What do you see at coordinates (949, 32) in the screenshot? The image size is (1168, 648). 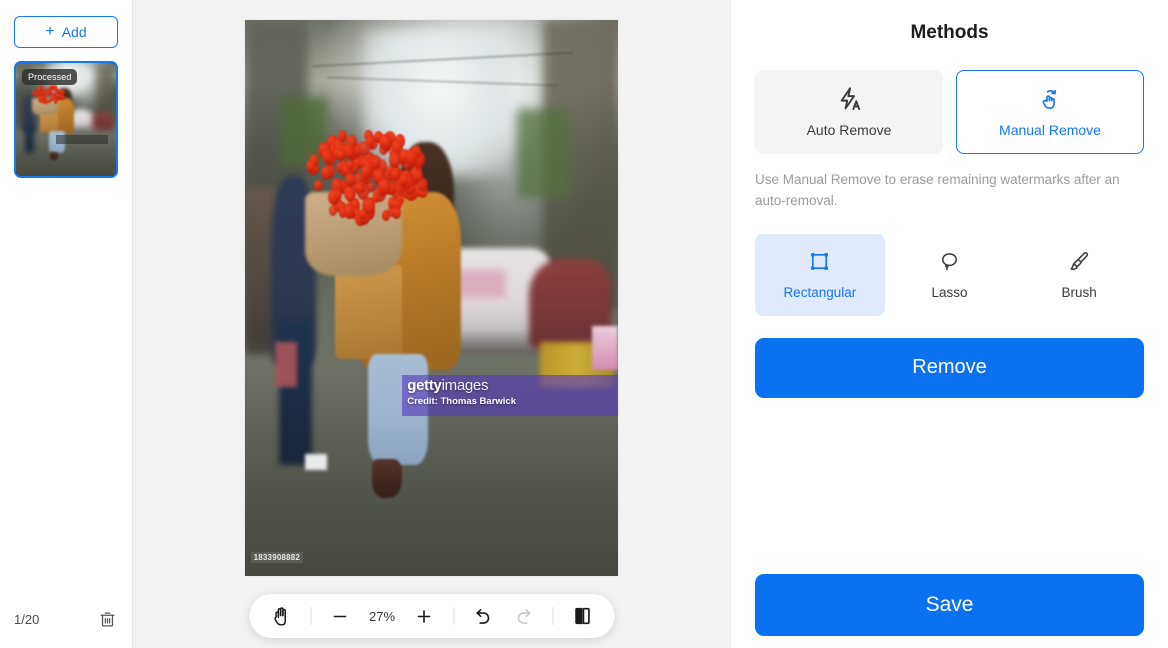 I see `panel-title: Methods` at bounding box center [949, 32].